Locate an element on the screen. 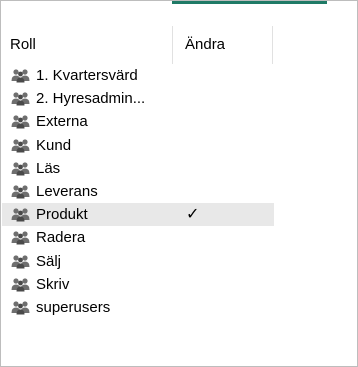  tab-accent-bar is located at coordinates (249, 2).